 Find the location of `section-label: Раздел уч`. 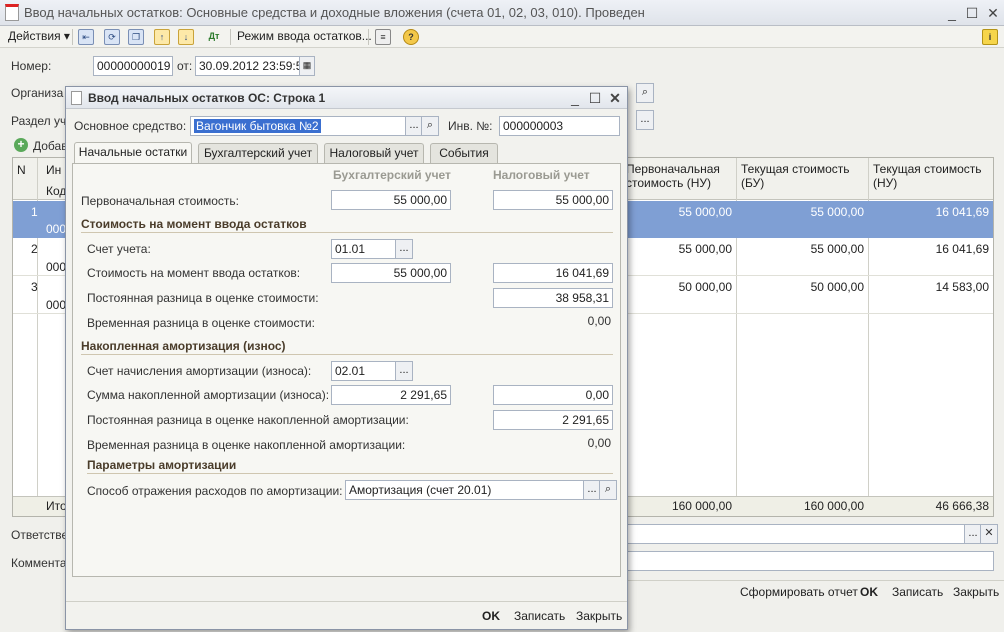

section-label: Раздел уч is located at coordinates (39, 121).